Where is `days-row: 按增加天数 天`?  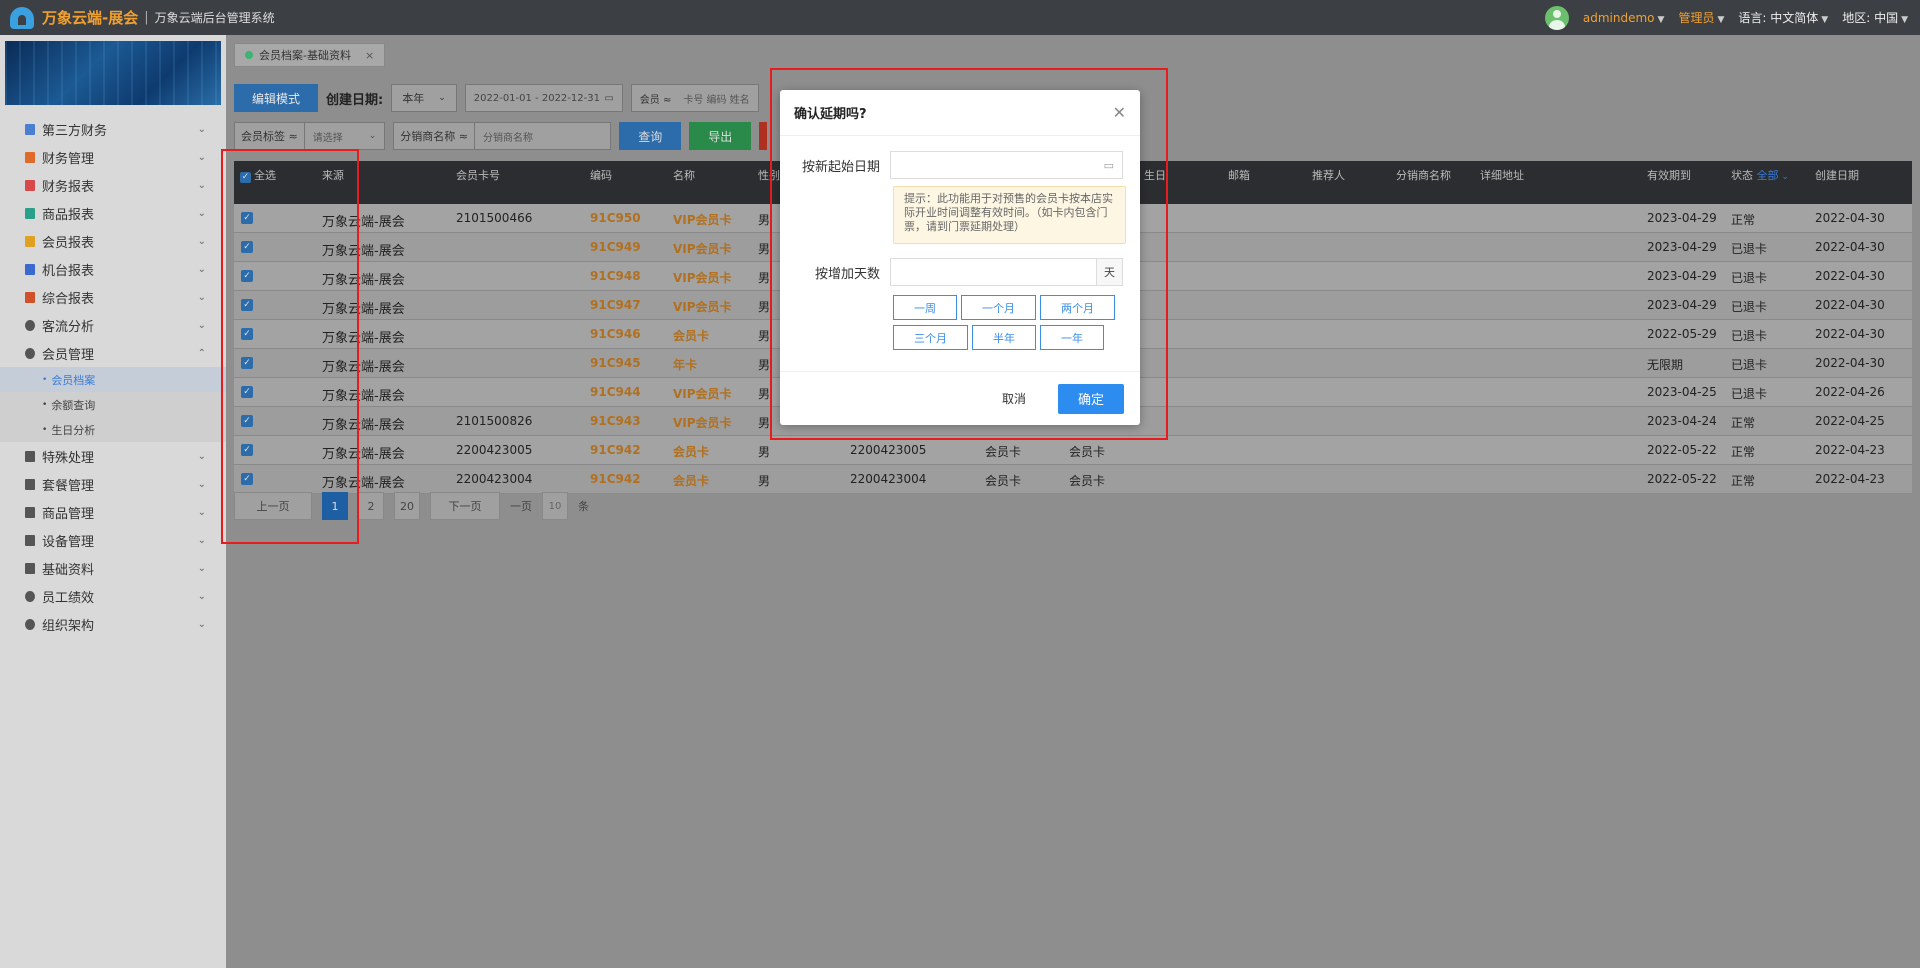
days-row: 按增加天数 天 is located at coordinates (958, 272).